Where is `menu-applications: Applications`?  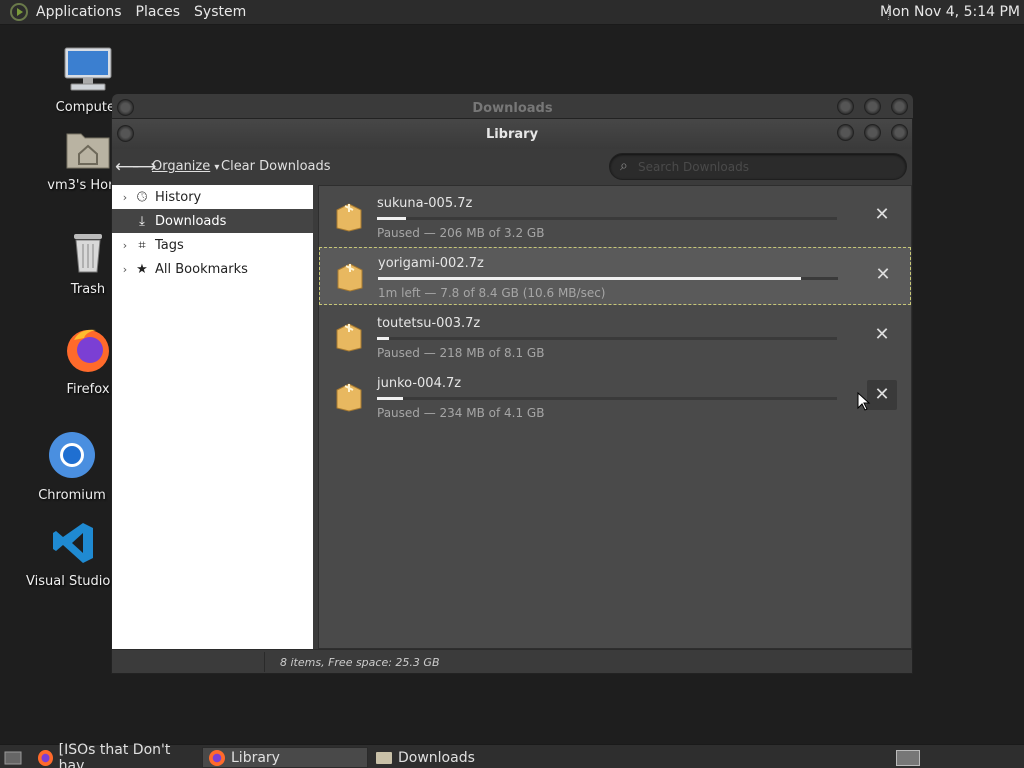
menu-applications: Applications is located at coordinates (79, 12).